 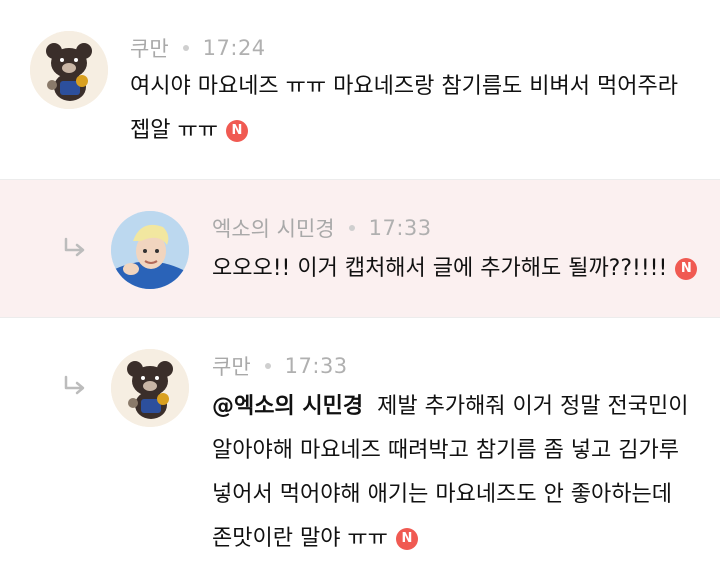 I want to click on comment-line: 넣어서 먹어야해 애기는 마요네즈도 안 좋아하는데, so click(x=442, y=494).